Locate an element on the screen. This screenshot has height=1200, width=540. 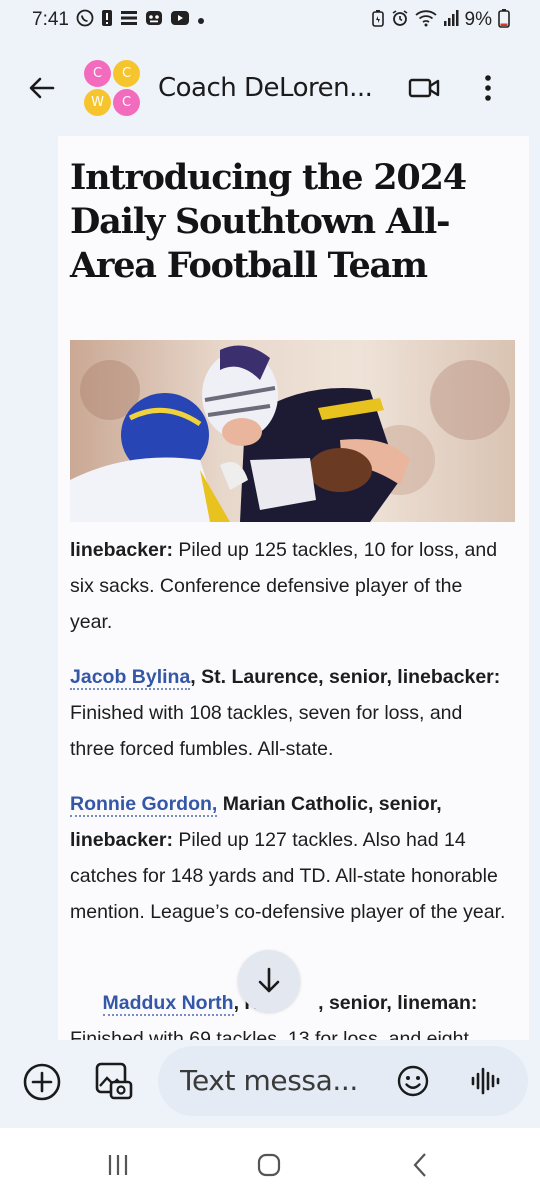
more-vert-icon is located at coordinates (488, 88).